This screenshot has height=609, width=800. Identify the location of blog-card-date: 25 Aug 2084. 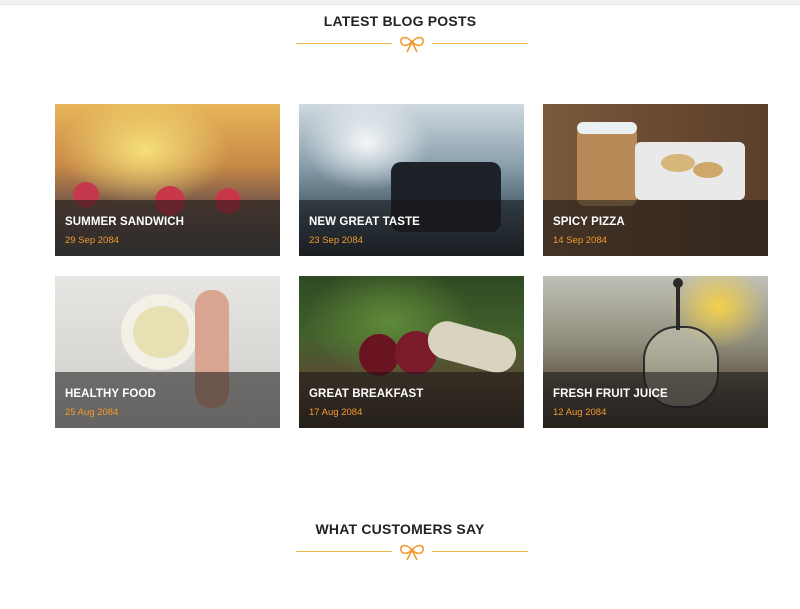
(92, 412).